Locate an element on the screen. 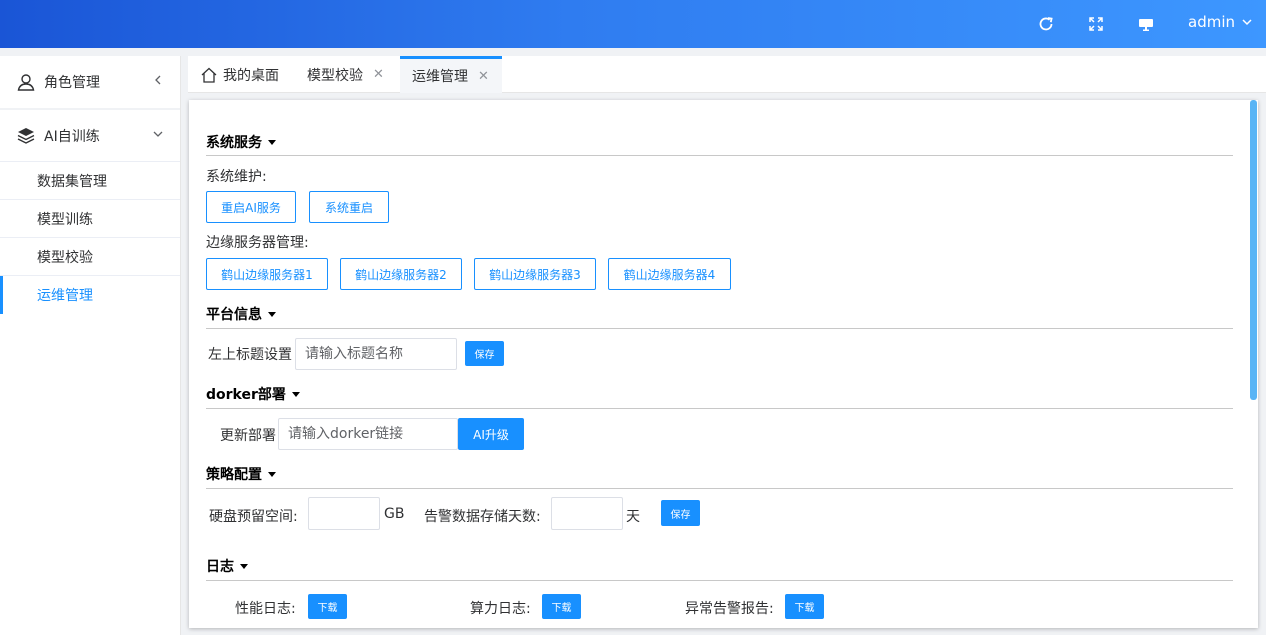  days-unit: 天 is located at coordinates (633, 517).